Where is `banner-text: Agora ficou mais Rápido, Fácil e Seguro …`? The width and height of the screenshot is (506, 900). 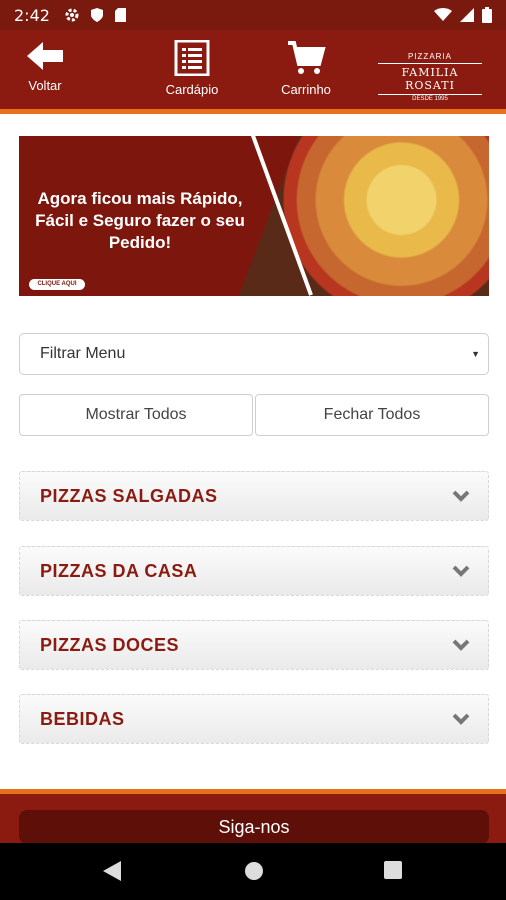
banner-text: Agora ficou mais Rápido, Fácil e Seguro … is located at coordinates (140, 220).